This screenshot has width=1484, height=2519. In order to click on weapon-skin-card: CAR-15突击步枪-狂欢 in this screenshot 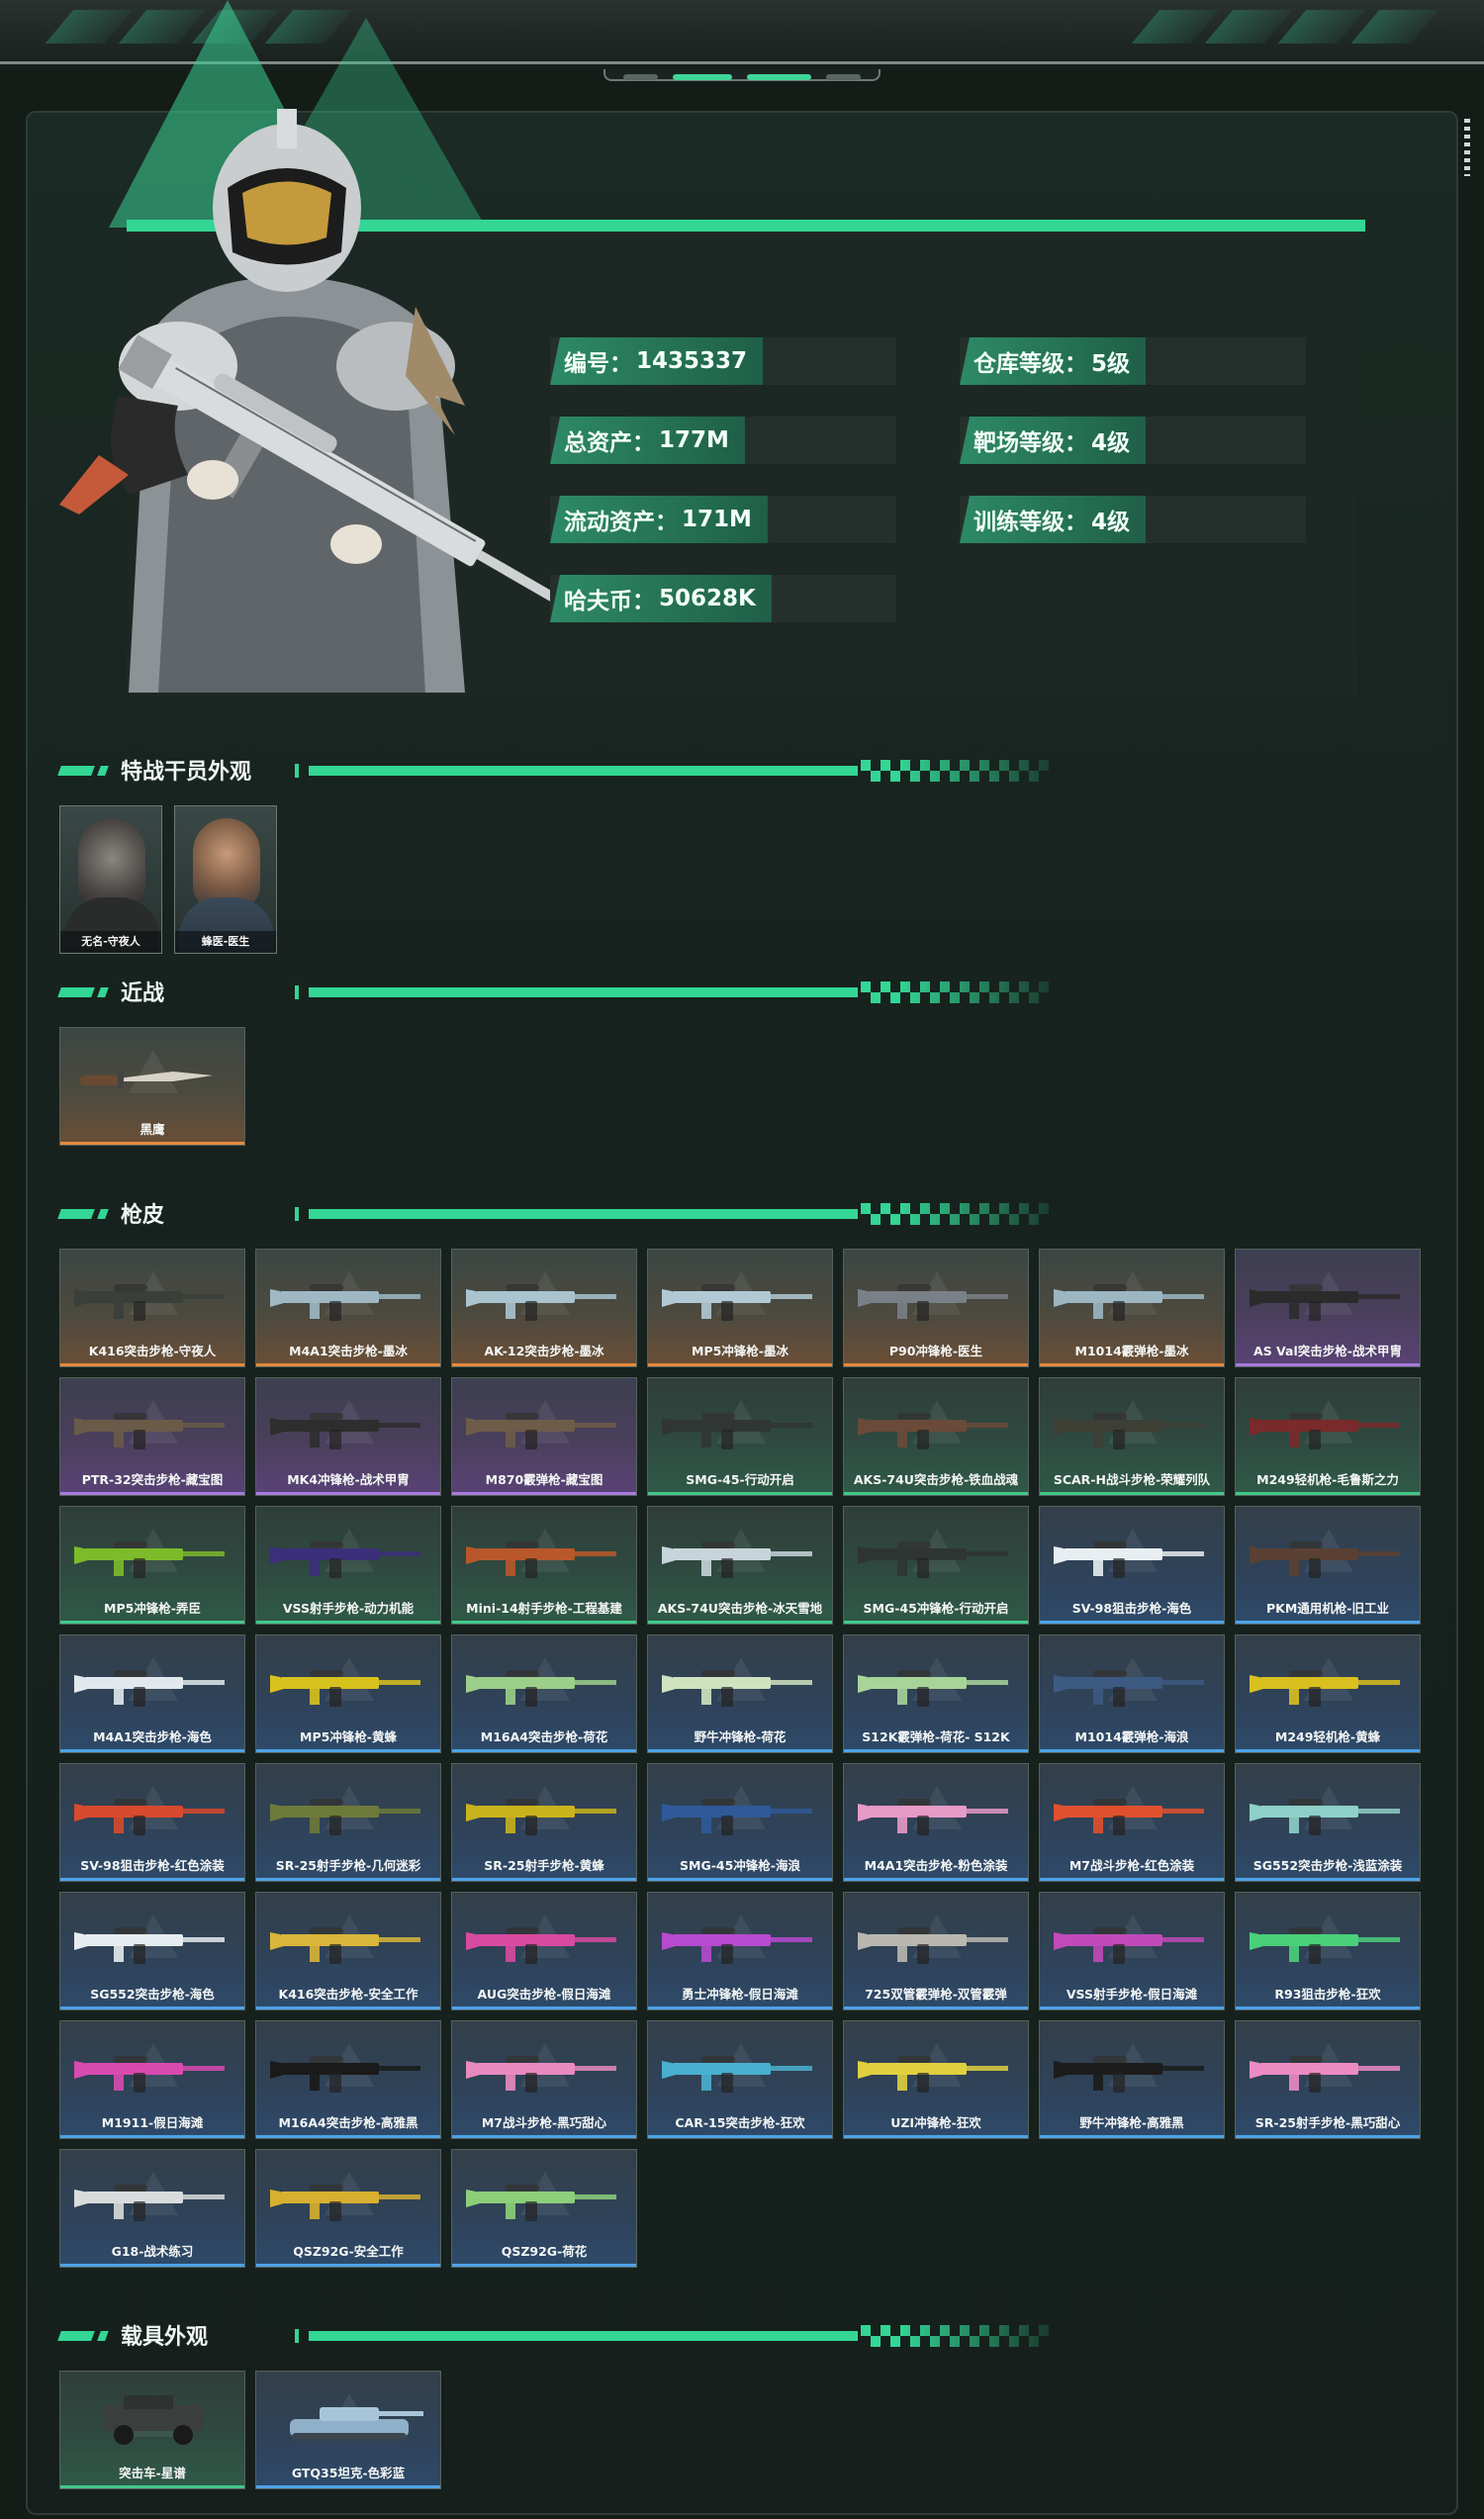, I will do `click(740, 2079)`.